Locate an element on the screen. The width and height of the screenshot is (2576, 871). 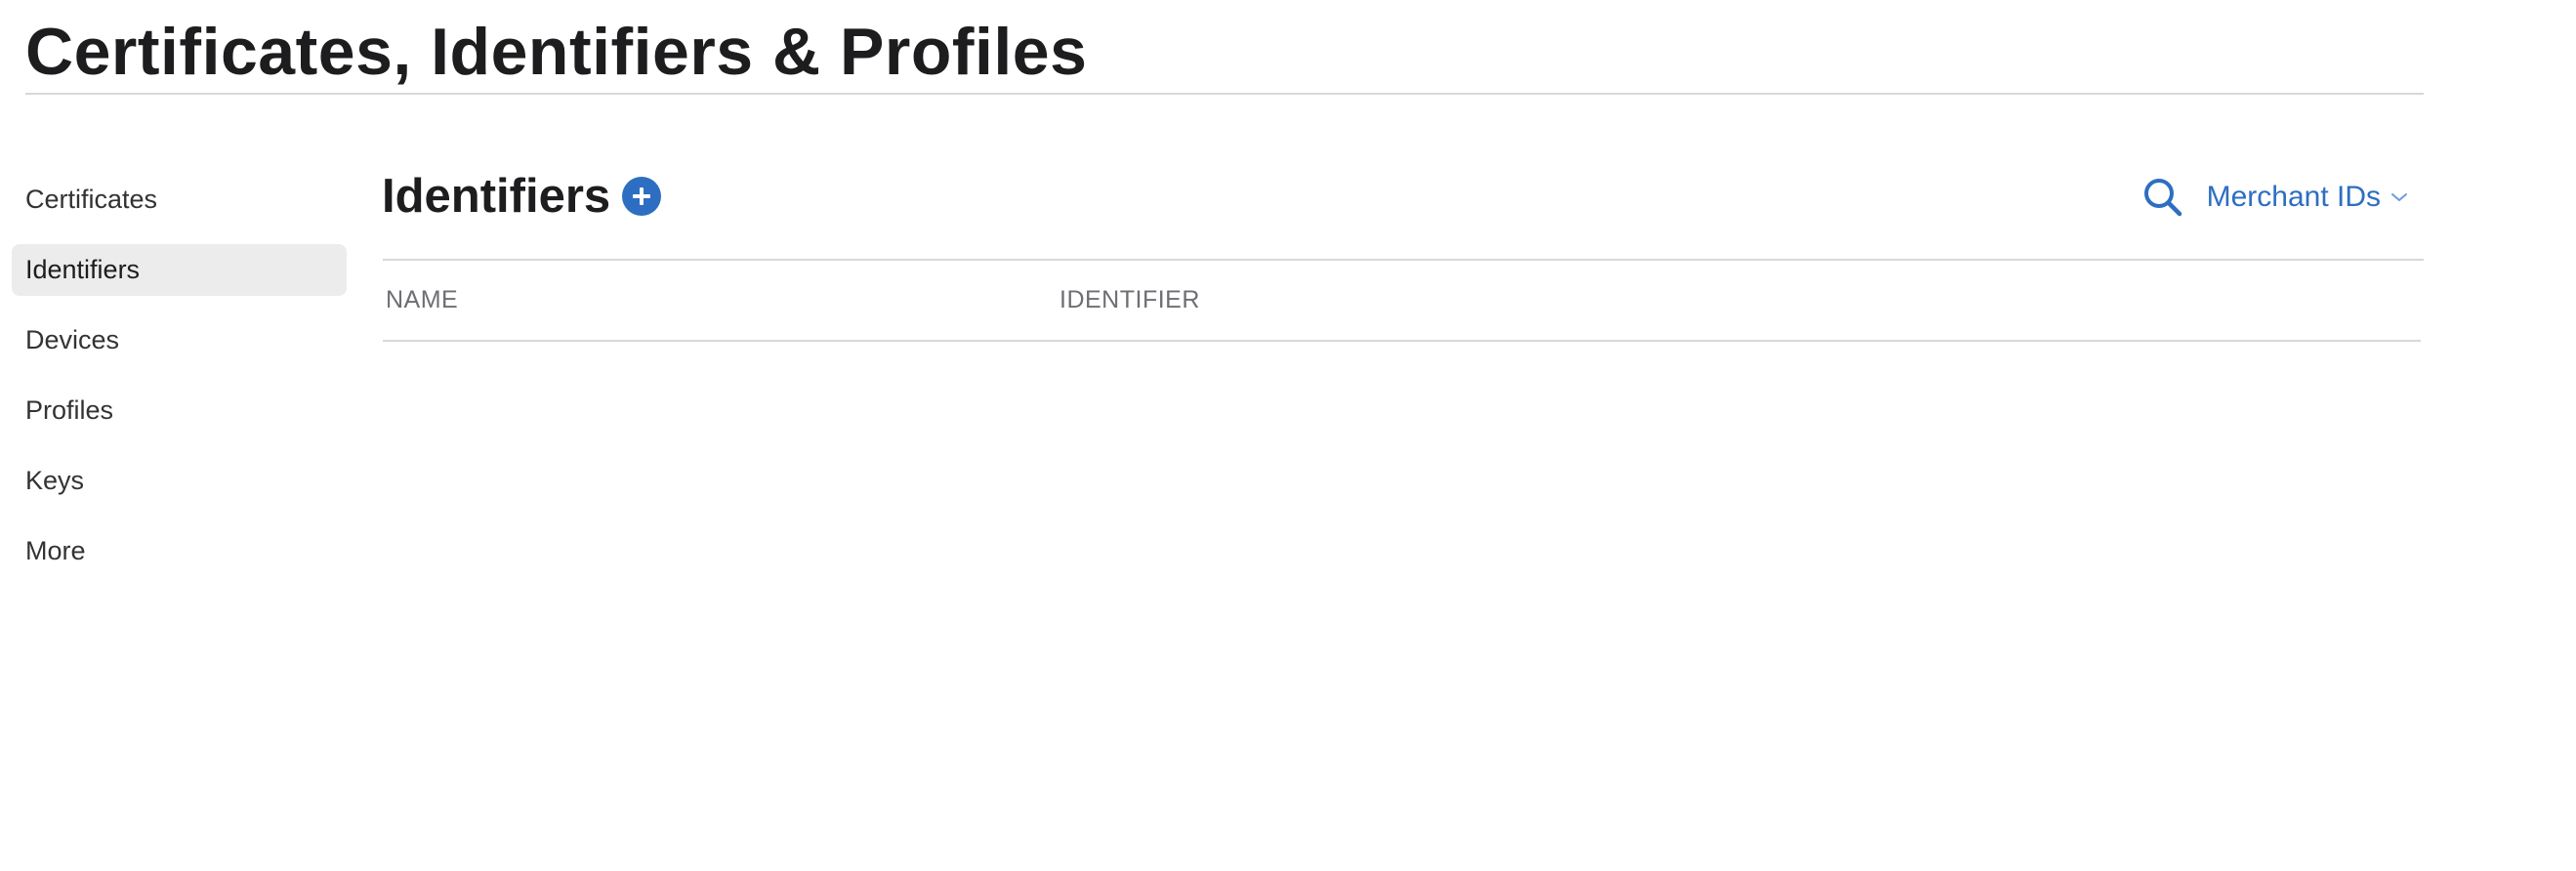
sidebar-item-more: More is located at coordinates (179, 551).